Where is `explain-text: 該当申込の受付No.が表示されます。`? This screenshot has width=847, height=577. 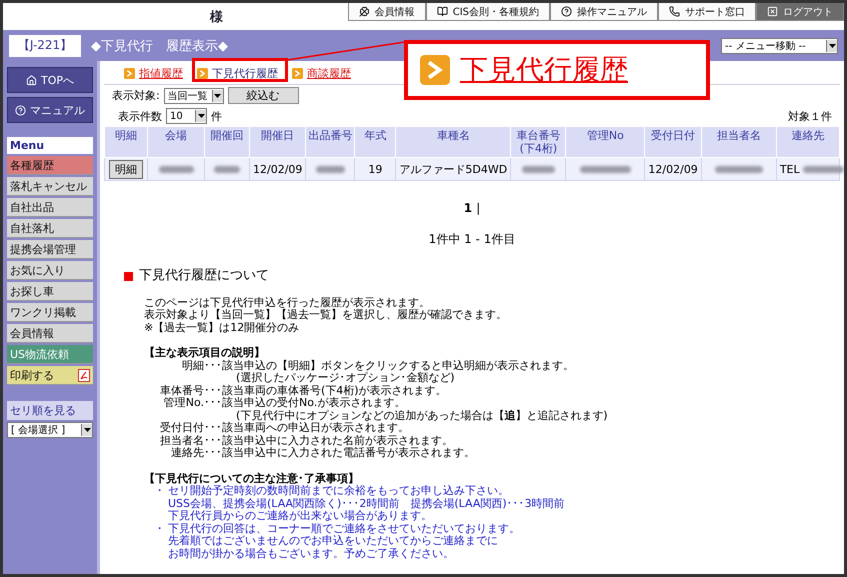 explain-text: 該当申込の受付No.が表示されます。 is located at coordinates (314, 402).